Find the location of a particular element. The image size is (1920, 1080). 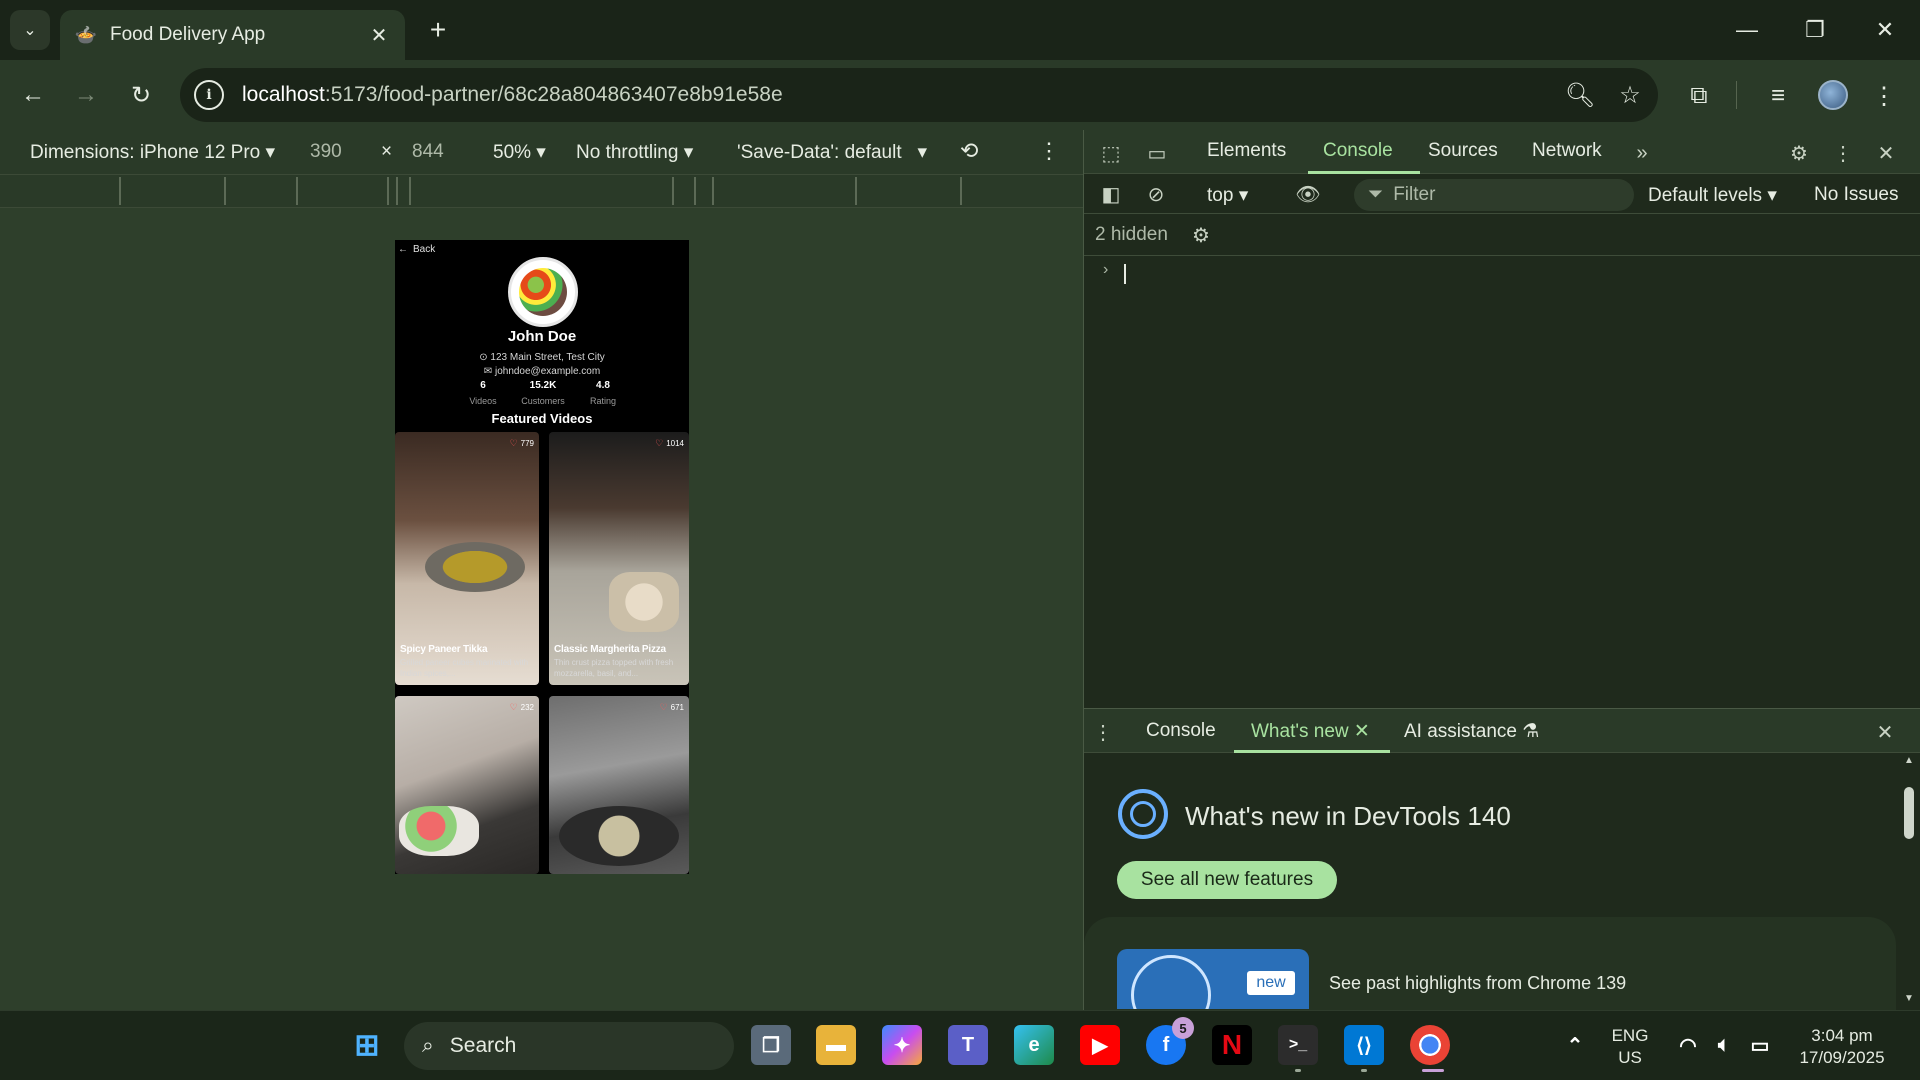

console-prompt: › is located at coordinates (1502, 271).